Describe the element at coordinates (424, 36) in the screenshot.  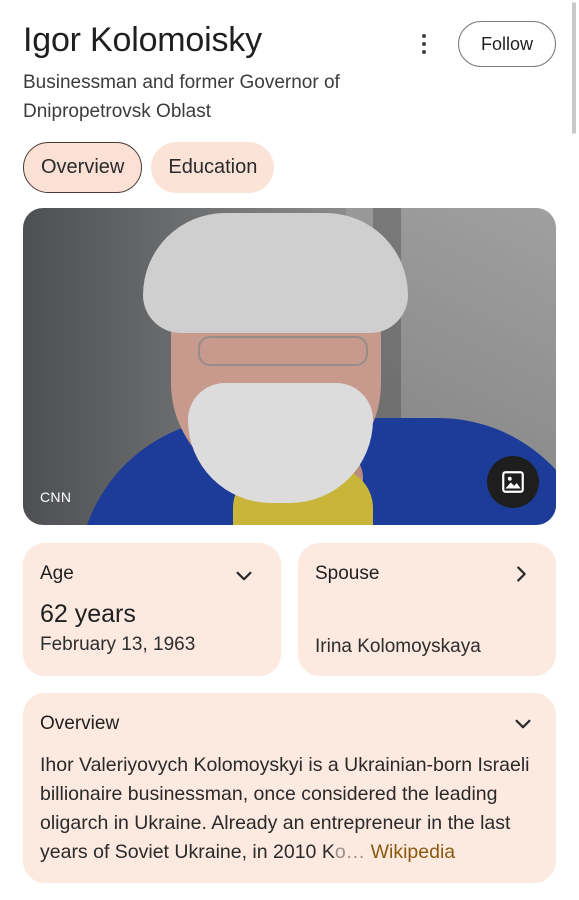
I see `more-vert-icon` at that location.